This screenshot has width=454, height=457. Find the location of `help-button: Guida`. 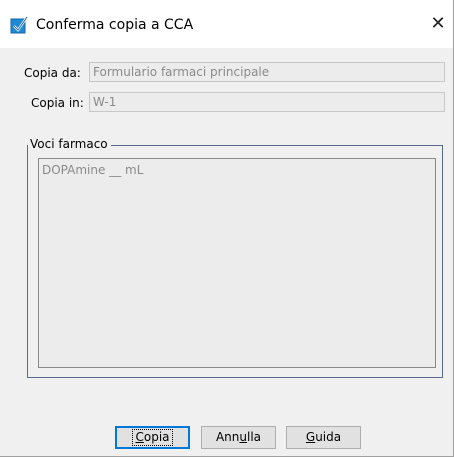

help-button: Guida is located at coordinates (323, 437).